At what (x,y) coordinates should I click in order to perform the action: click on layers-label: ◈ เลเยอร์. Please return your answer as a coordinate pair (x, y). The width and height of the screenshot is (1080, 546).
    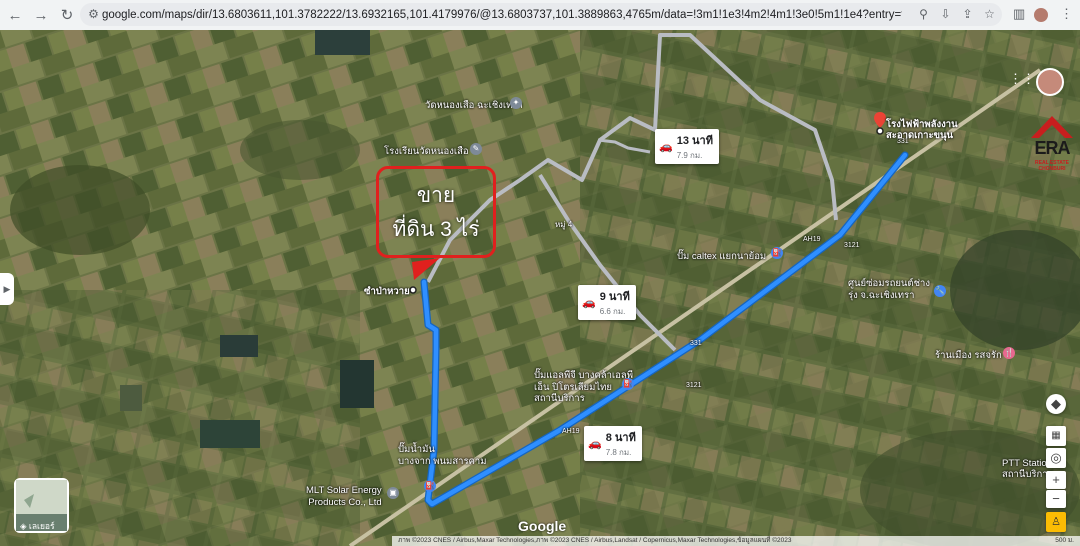
    Looking at the image, I should click on (37, 526).